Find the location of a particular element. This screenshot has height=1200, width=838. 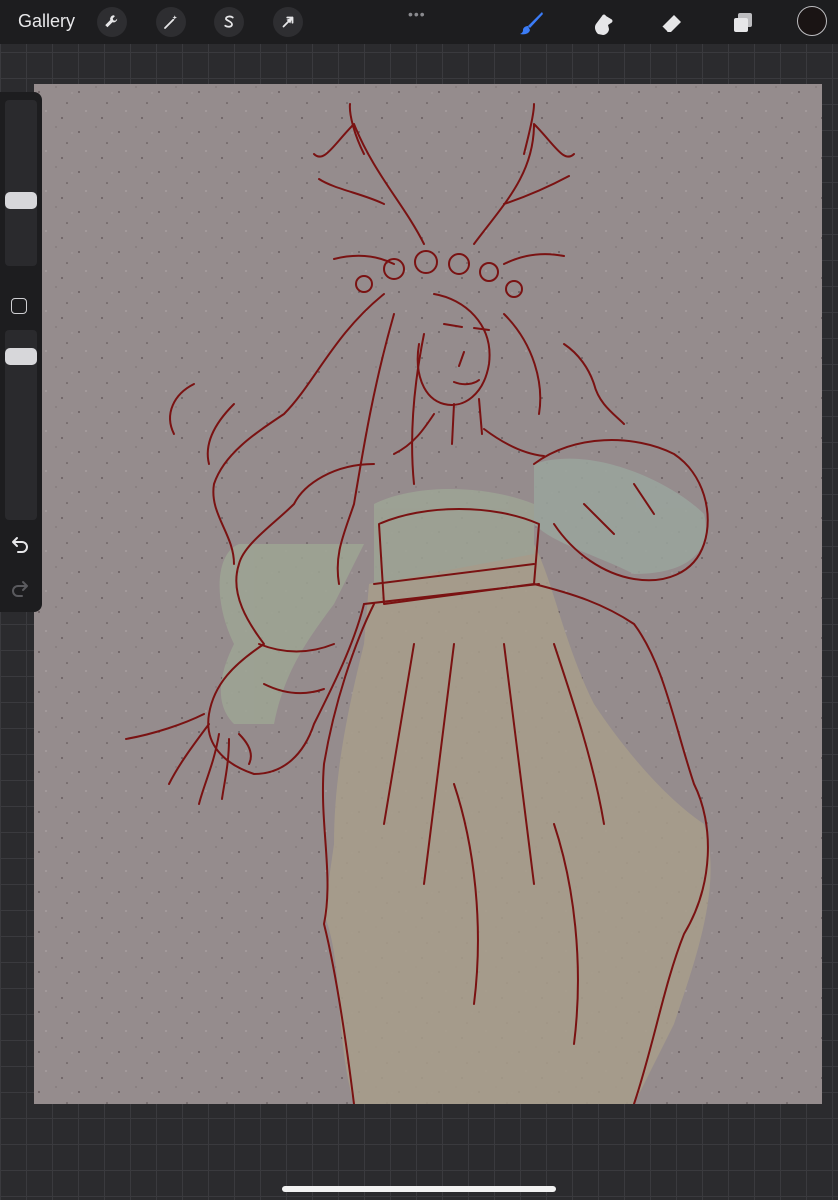

more-options-button: ••• is located at coordinates (417, 14).